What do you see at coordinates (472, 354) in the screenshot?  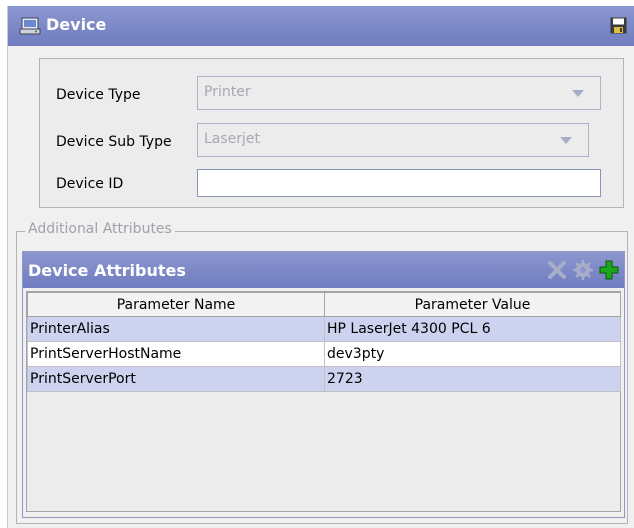 I see `cell-parameter-value: dev3pty` at bounding box center [472, 354].